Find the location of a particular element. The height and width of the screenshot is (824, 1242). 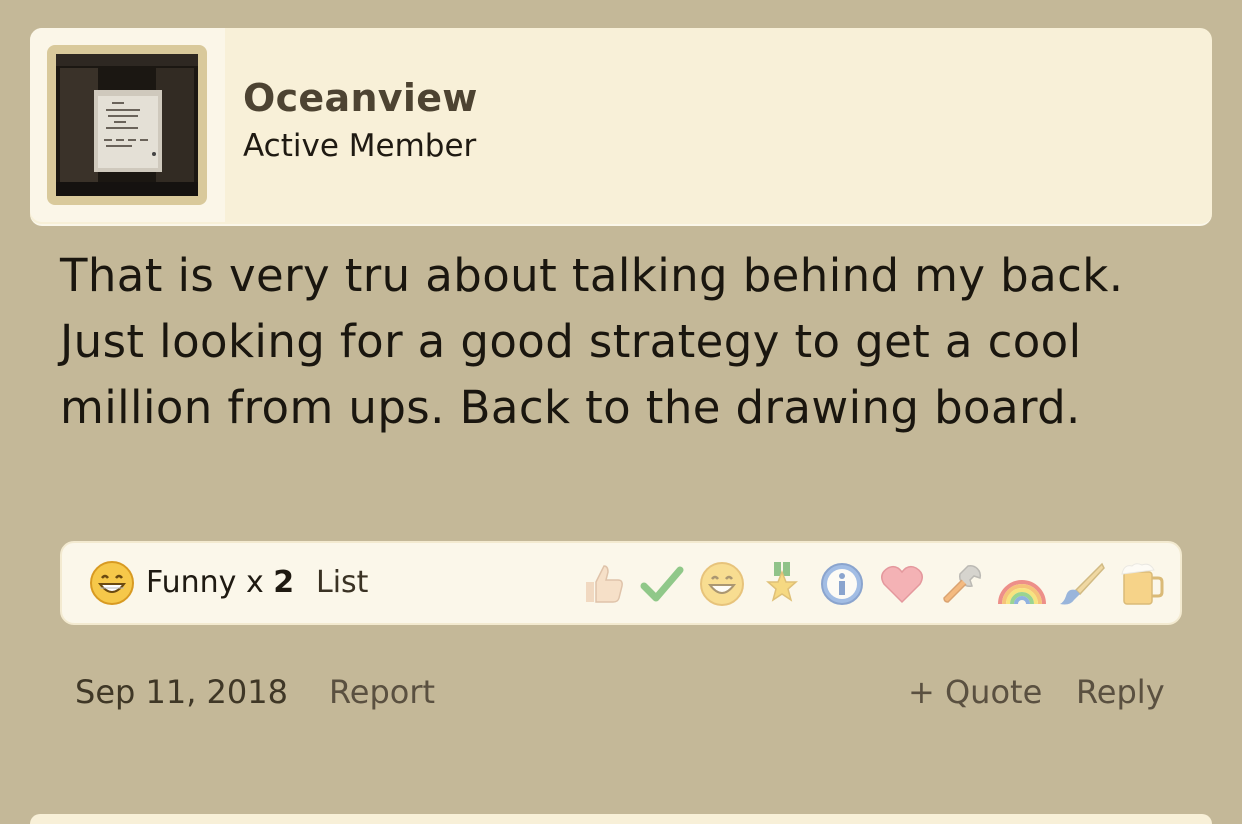

reaction-picker is located at coordinates (872, 584).